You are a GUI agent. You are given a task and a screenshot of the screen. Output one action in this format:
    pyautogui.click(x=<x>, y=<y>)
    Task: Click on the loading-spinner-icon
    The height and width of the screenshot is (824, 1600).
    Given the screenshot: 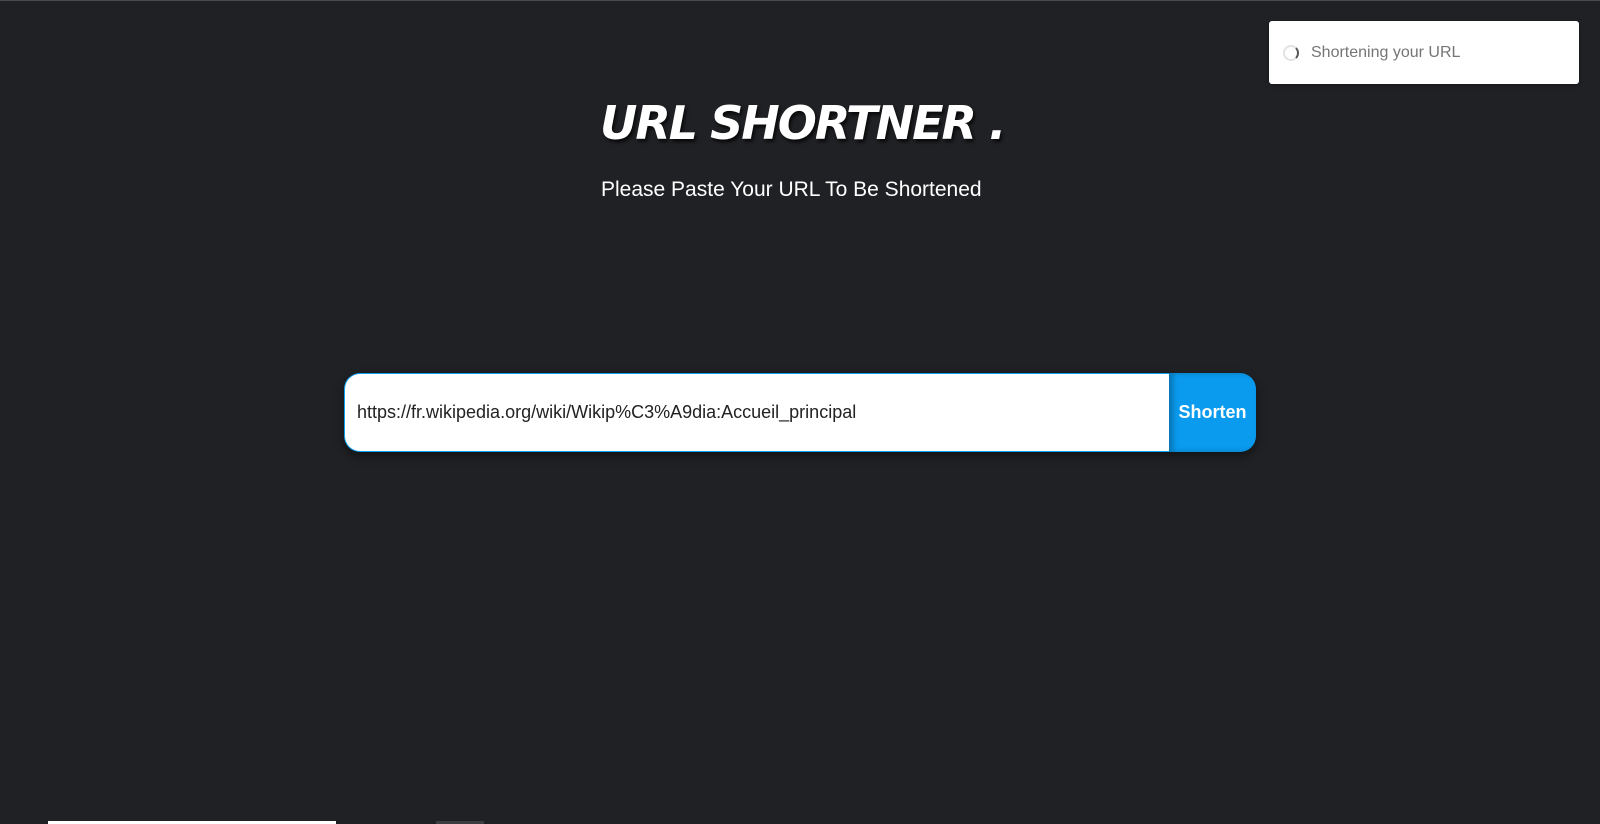 What is the action you would take?
    pyautogui.click(x=1291, y=52)
    